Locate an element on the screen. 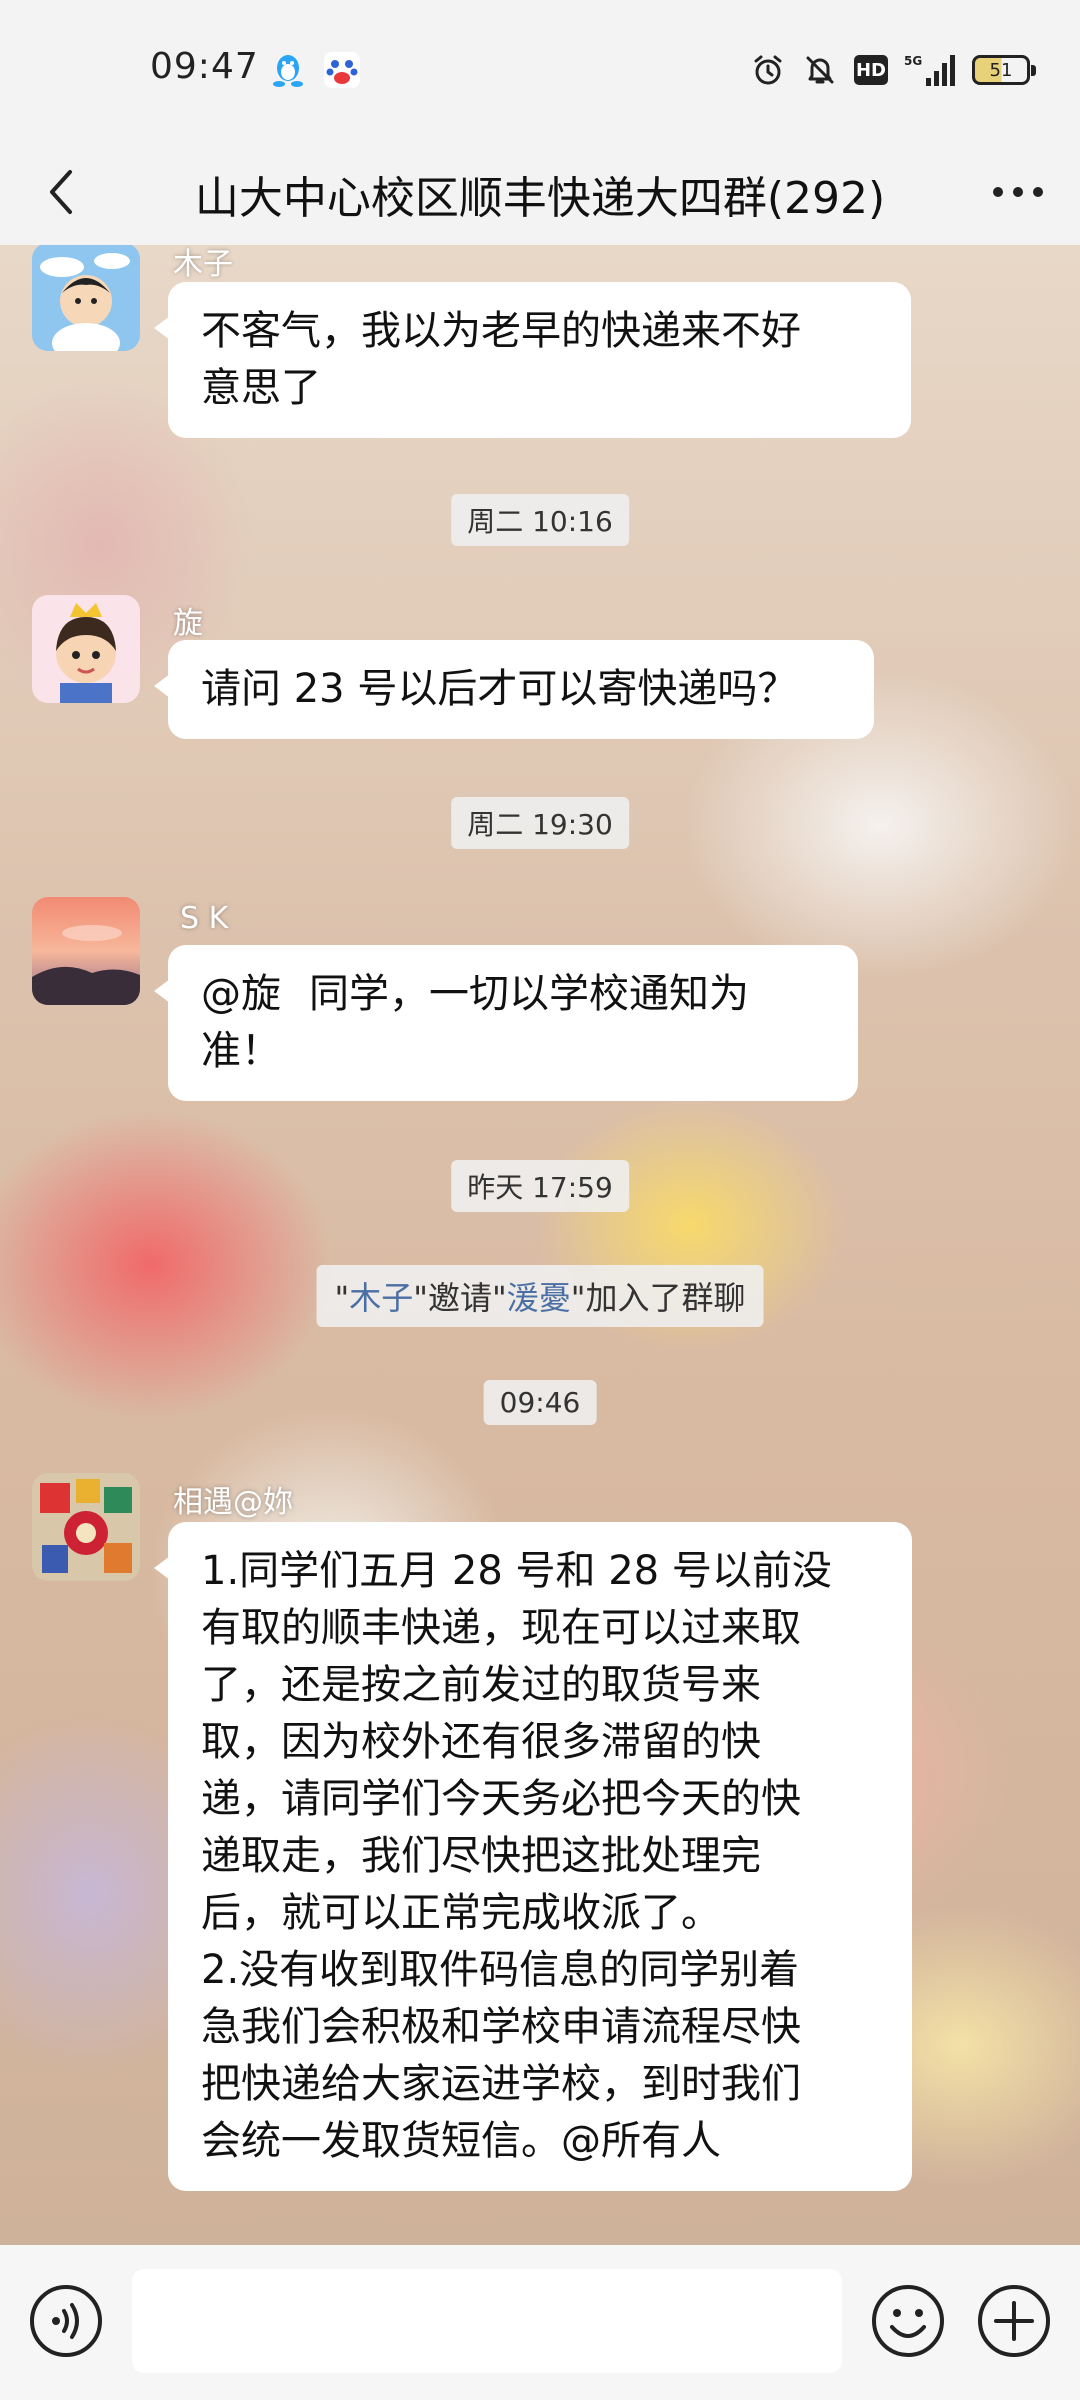  avatar-sk is located at coordinates (86, 951).